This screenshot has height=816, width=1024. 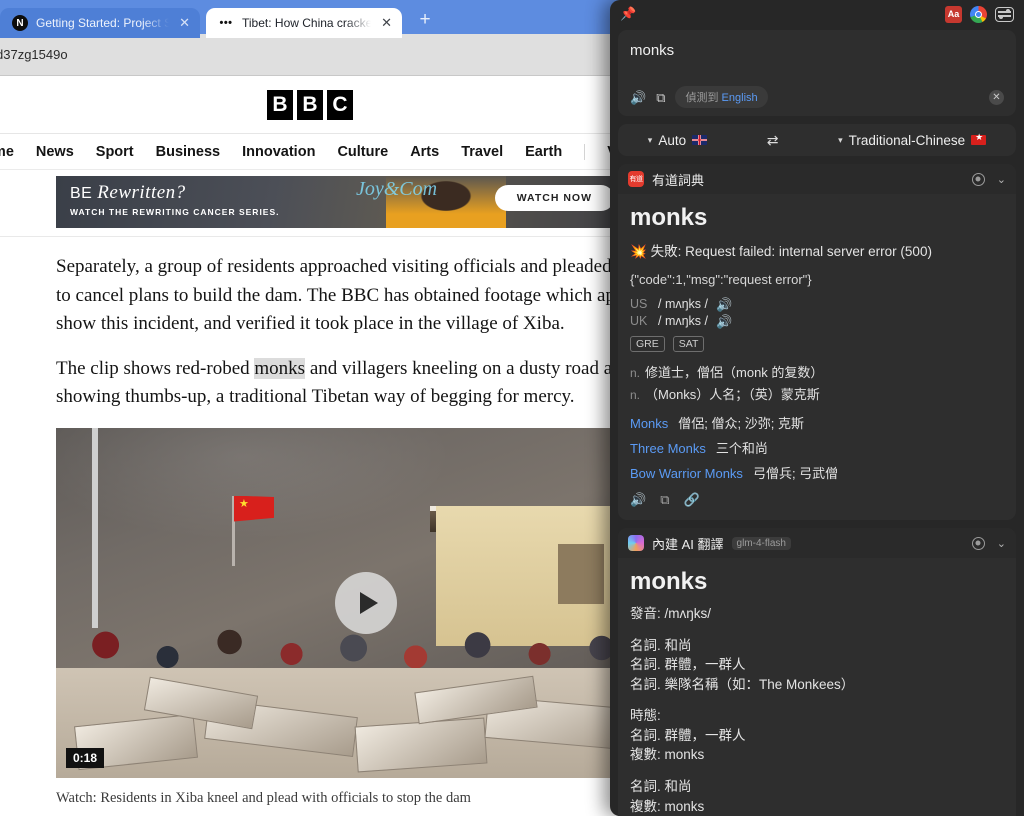 What do you see at coordinates (817, 371) in the screenshot?
I see `definition-row: n. 修道士，僧侶（monk 的复数）` at bounding box center [817, 371].